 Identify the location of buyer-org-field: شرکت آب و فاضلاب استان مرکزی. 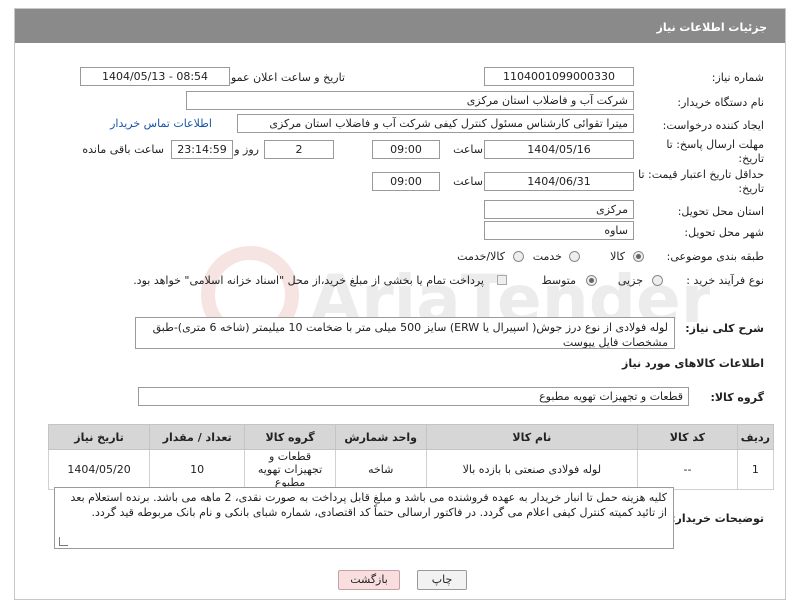
(410, 100).